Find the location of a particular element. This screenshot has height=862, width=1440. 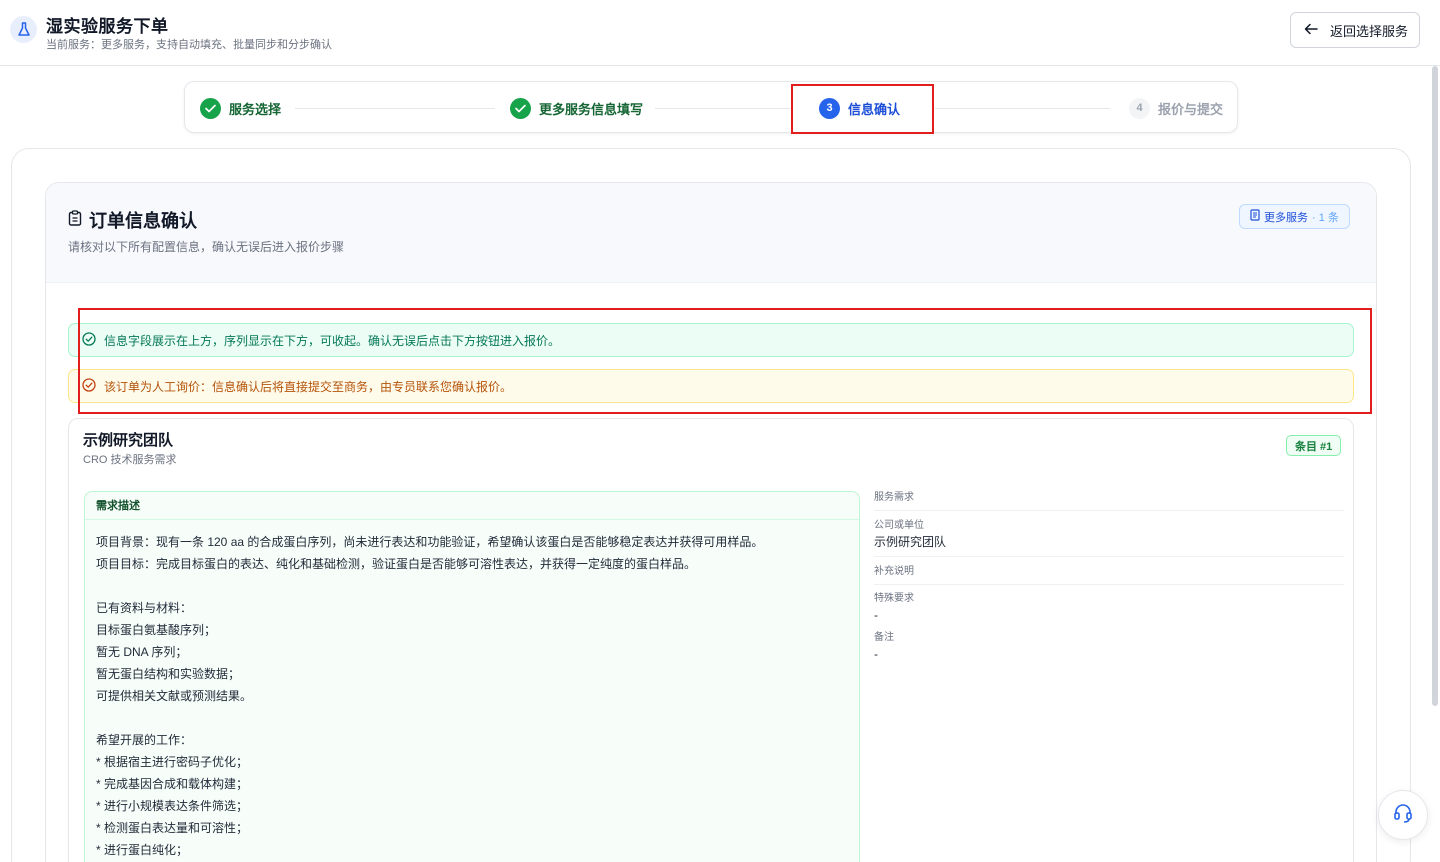

back-to-services-button: 返回选择服务 is located at coordinates (1355, 30).